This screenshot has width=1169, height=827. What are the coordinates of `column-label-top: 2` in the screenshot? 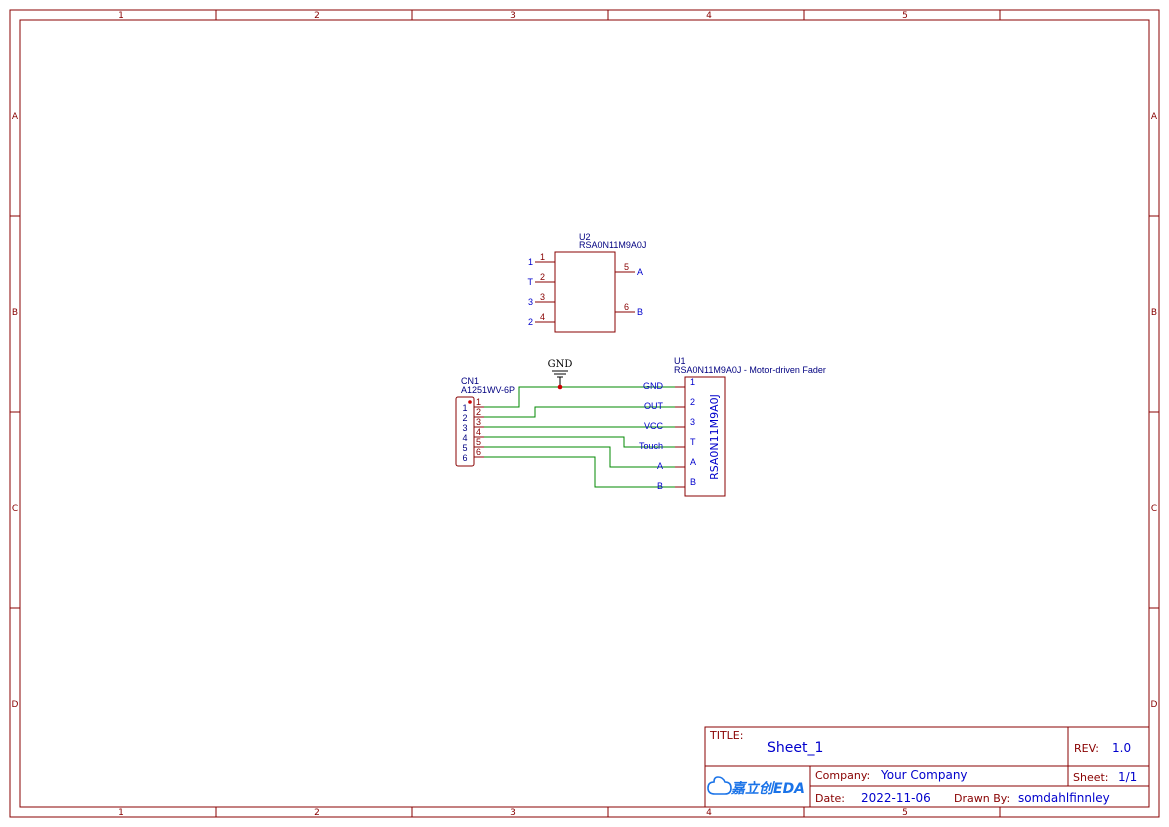 It's located at (317, 16).